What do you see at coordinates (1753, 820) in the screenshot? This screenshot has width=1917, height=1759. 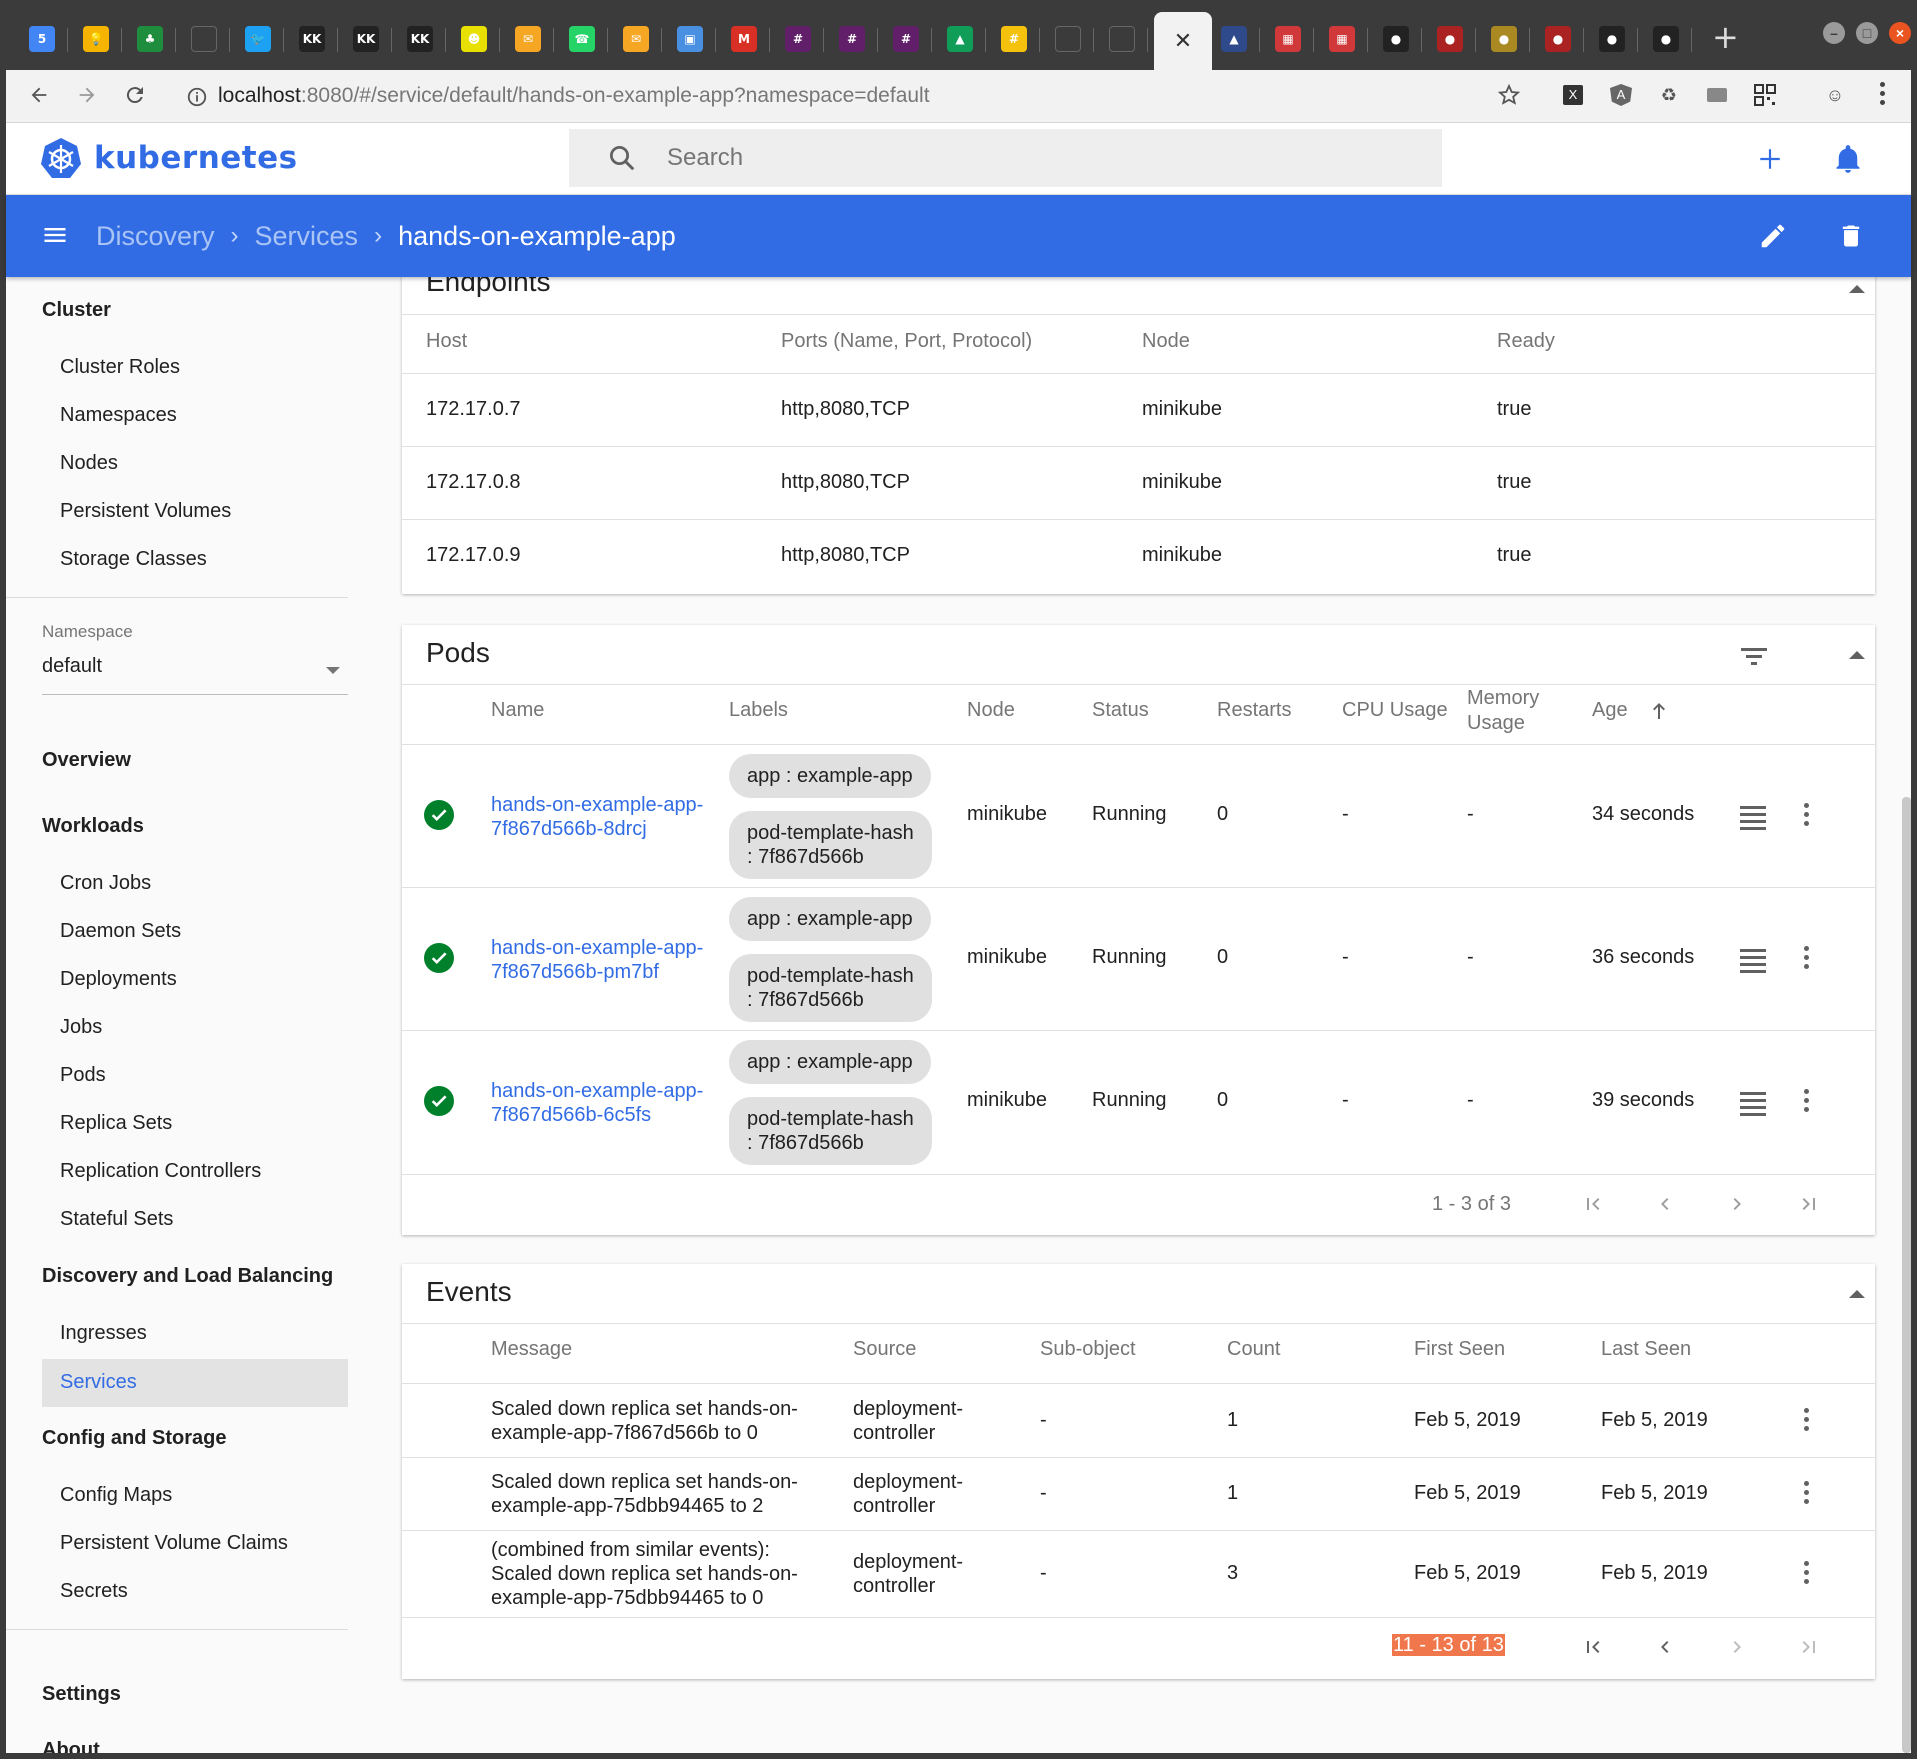 I see `logs-icon` at bounding box center [1753, 820].